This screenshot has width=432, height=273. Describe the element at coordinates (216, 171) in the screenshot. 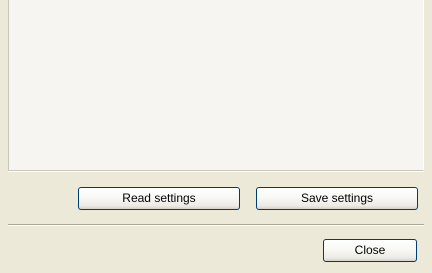

I see `panel-bottom-highlight` at that location.